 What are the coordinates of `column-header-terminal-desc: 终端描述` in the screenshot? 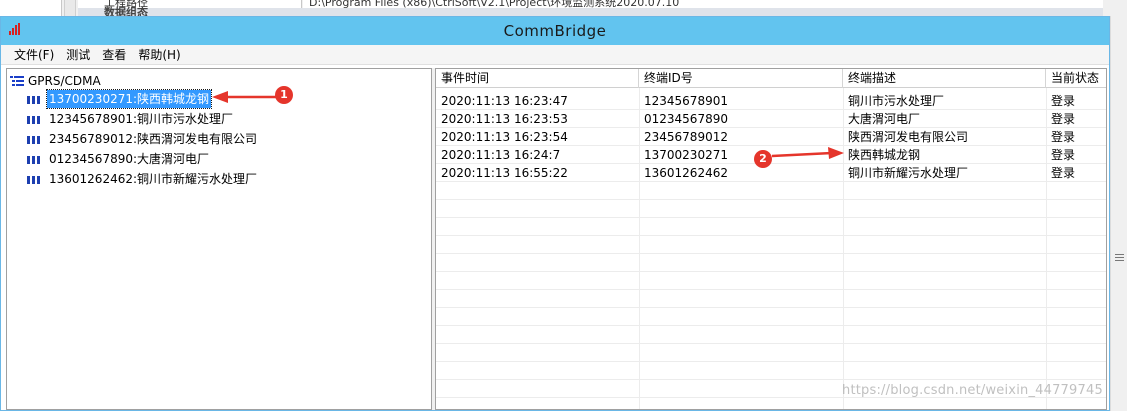 It's located at (944, 78).